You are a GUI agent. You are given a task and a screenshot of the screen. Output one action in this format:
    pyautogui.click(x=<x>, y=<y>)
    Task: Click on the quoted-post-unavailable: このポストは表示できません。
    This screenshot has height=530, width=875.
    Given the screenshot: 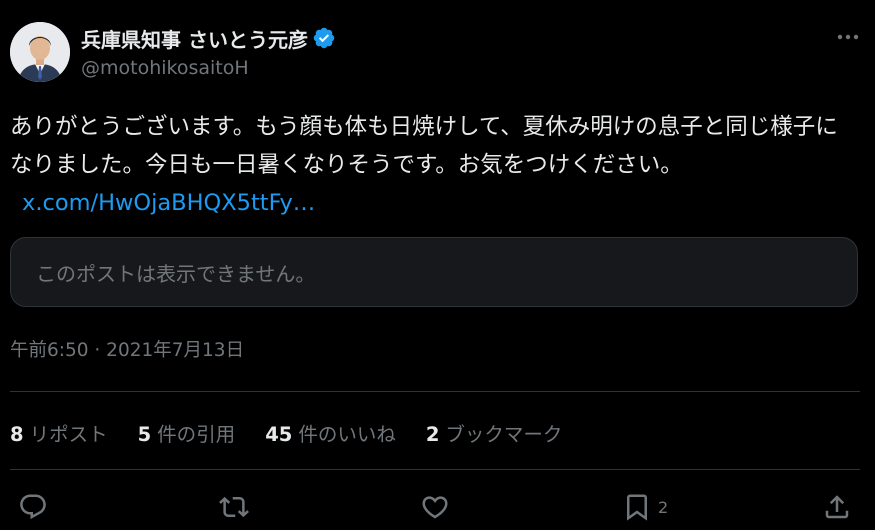 What is the action you would take?
    pyautogui.click(x=434, y=272)
    